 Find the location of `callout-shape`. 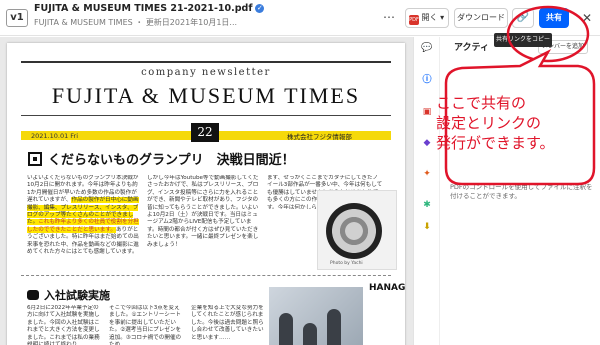

callout-shape is located at coordinates (520, 95).